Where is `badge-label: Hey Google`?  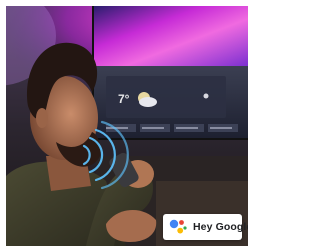
badge-label: Hey Google is located at coordinates (220, 227).